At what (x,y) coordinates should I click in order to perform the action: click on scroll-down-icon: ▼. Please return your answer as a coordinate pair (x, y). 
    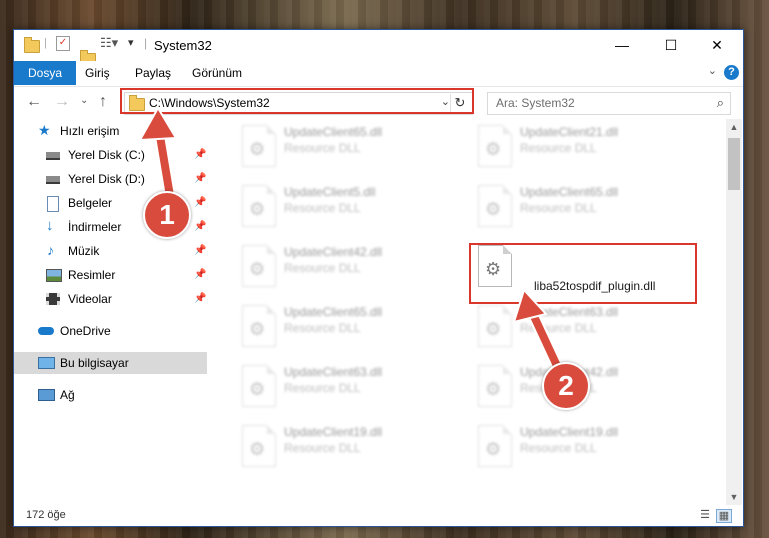
    Looking at the image, I should click on (734, 497).